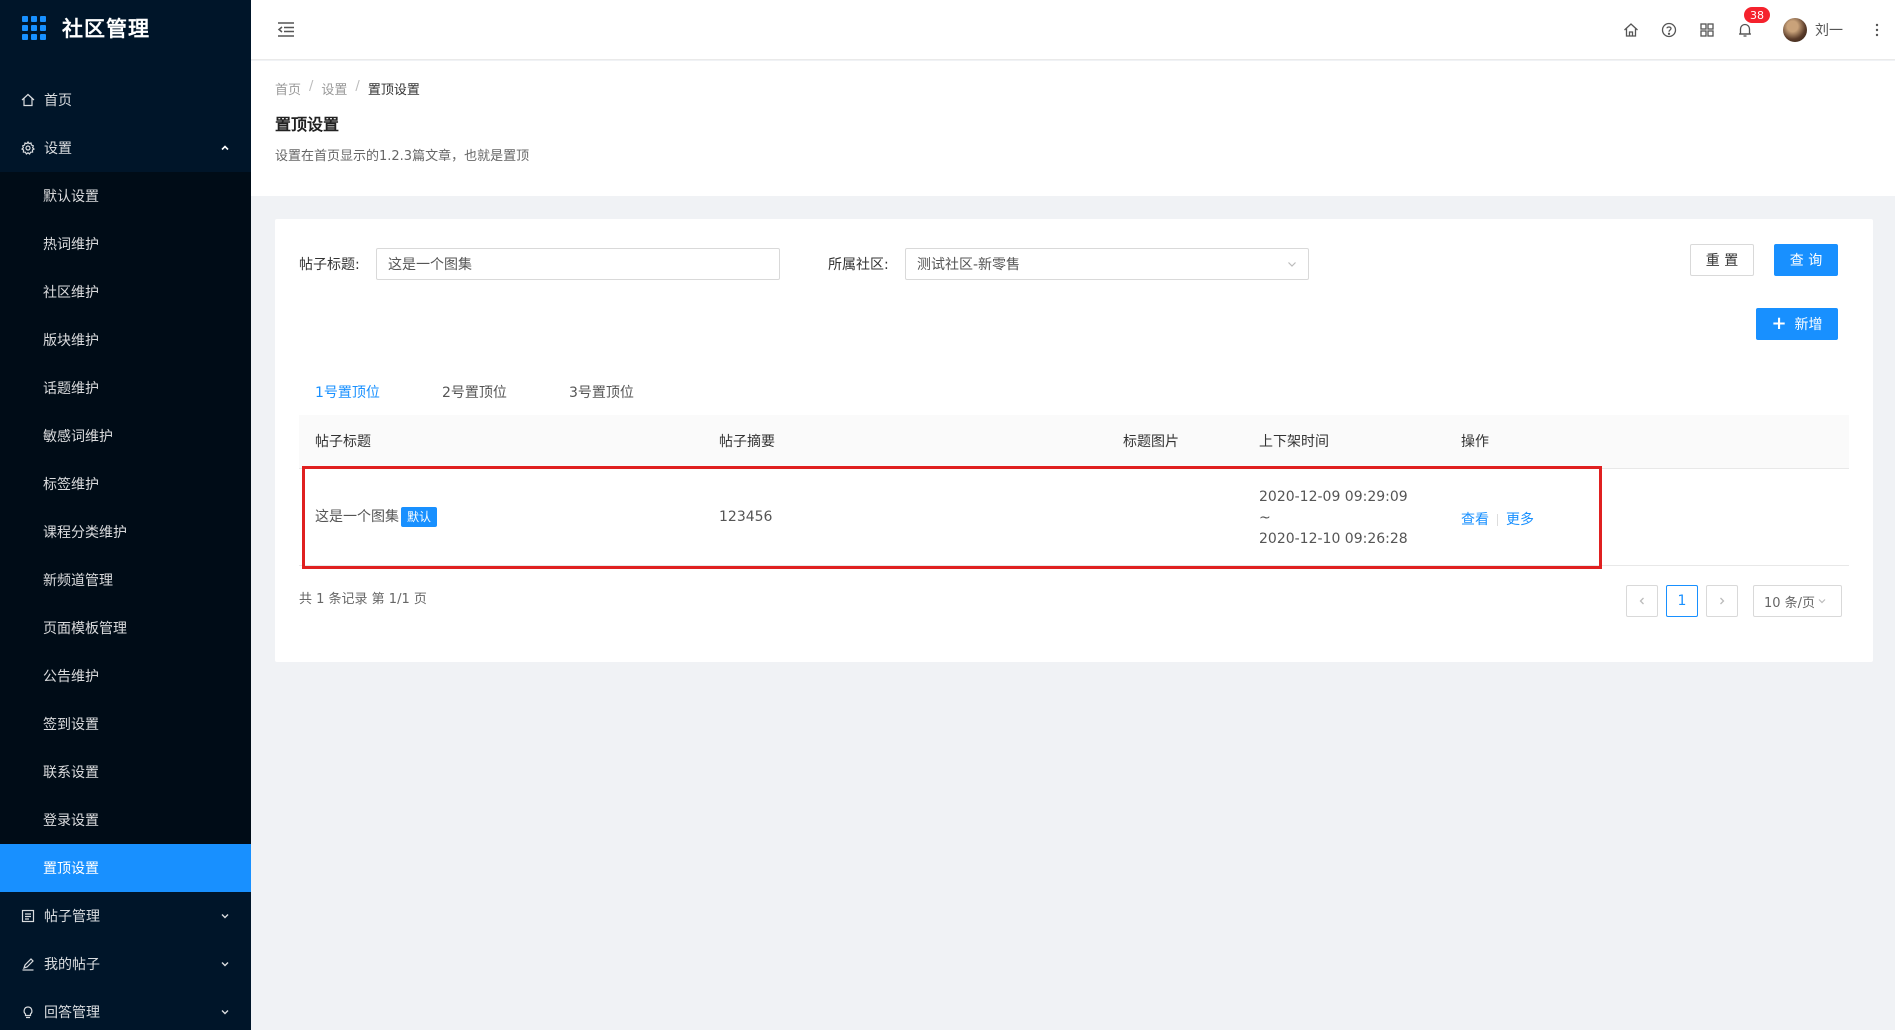 This screenshot has height=1030, width=1895. What do you see at coordinates (125, 436) in the screenshot?
I see `sidebar-subitem: 敏感词维护` at bounding box center [125, 436].